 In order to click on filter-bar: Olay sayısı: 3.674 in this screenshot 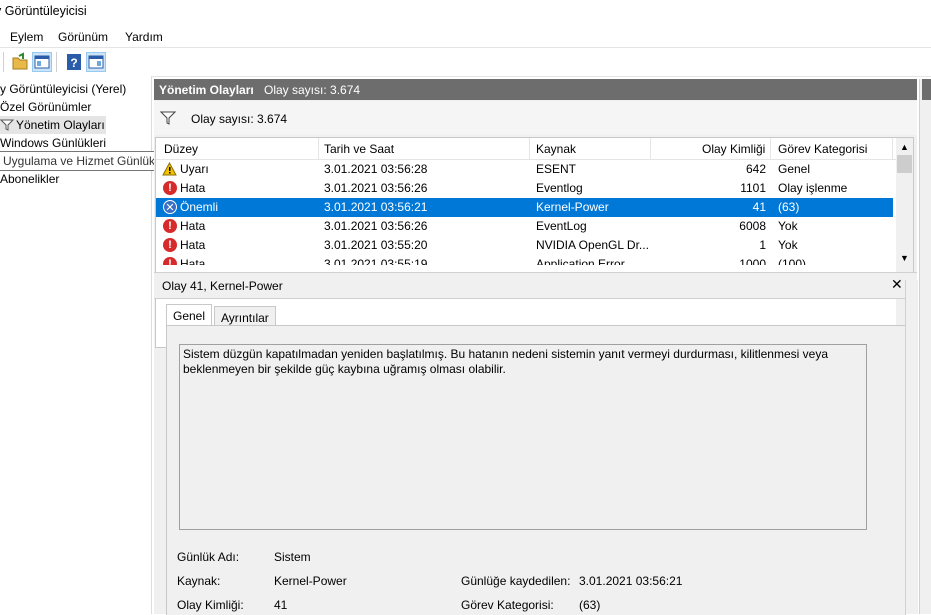, I will do `click(535, 118)`.